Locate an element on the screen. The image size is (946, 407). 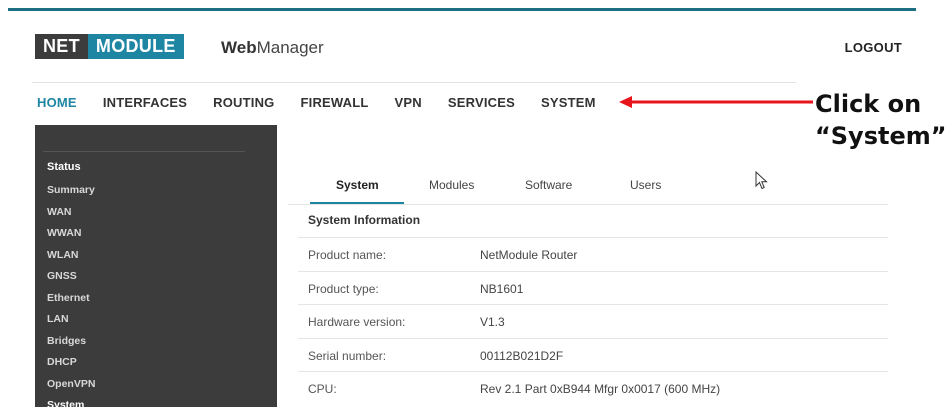
row-label: CPU: is located at coordinates (322, 389).